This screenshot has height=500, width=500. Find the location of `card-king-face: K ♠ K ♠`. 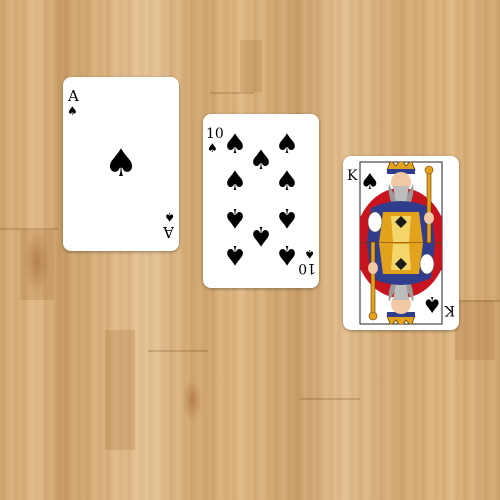

card-king-face: K ♠ K ♠ is located at coordinates (401, 243).